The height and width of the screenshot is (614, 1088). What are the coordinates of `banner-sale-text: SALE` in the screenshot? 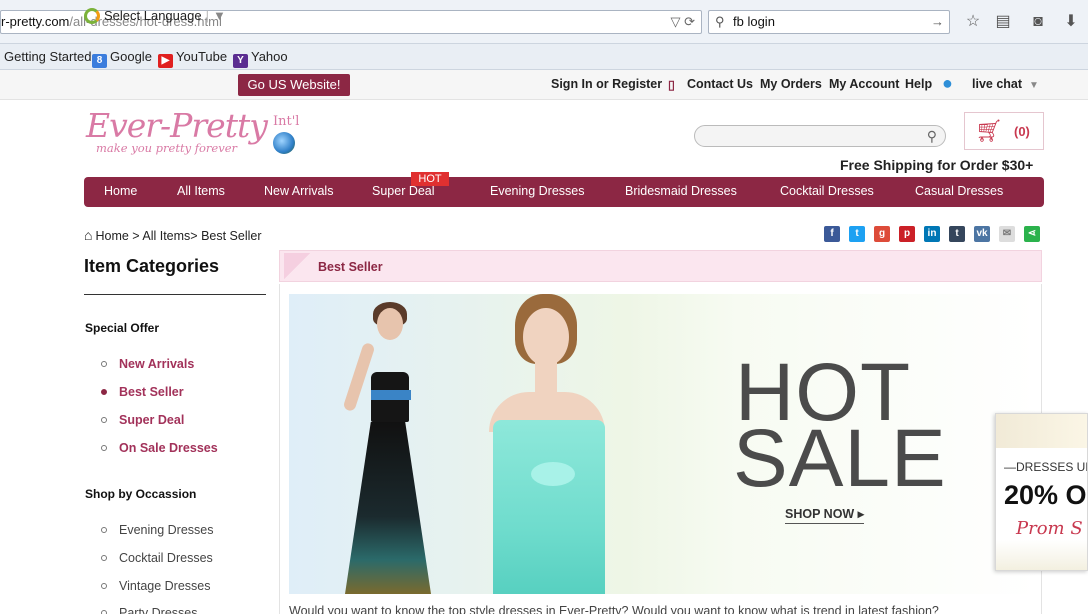 It's located at (840, 458).